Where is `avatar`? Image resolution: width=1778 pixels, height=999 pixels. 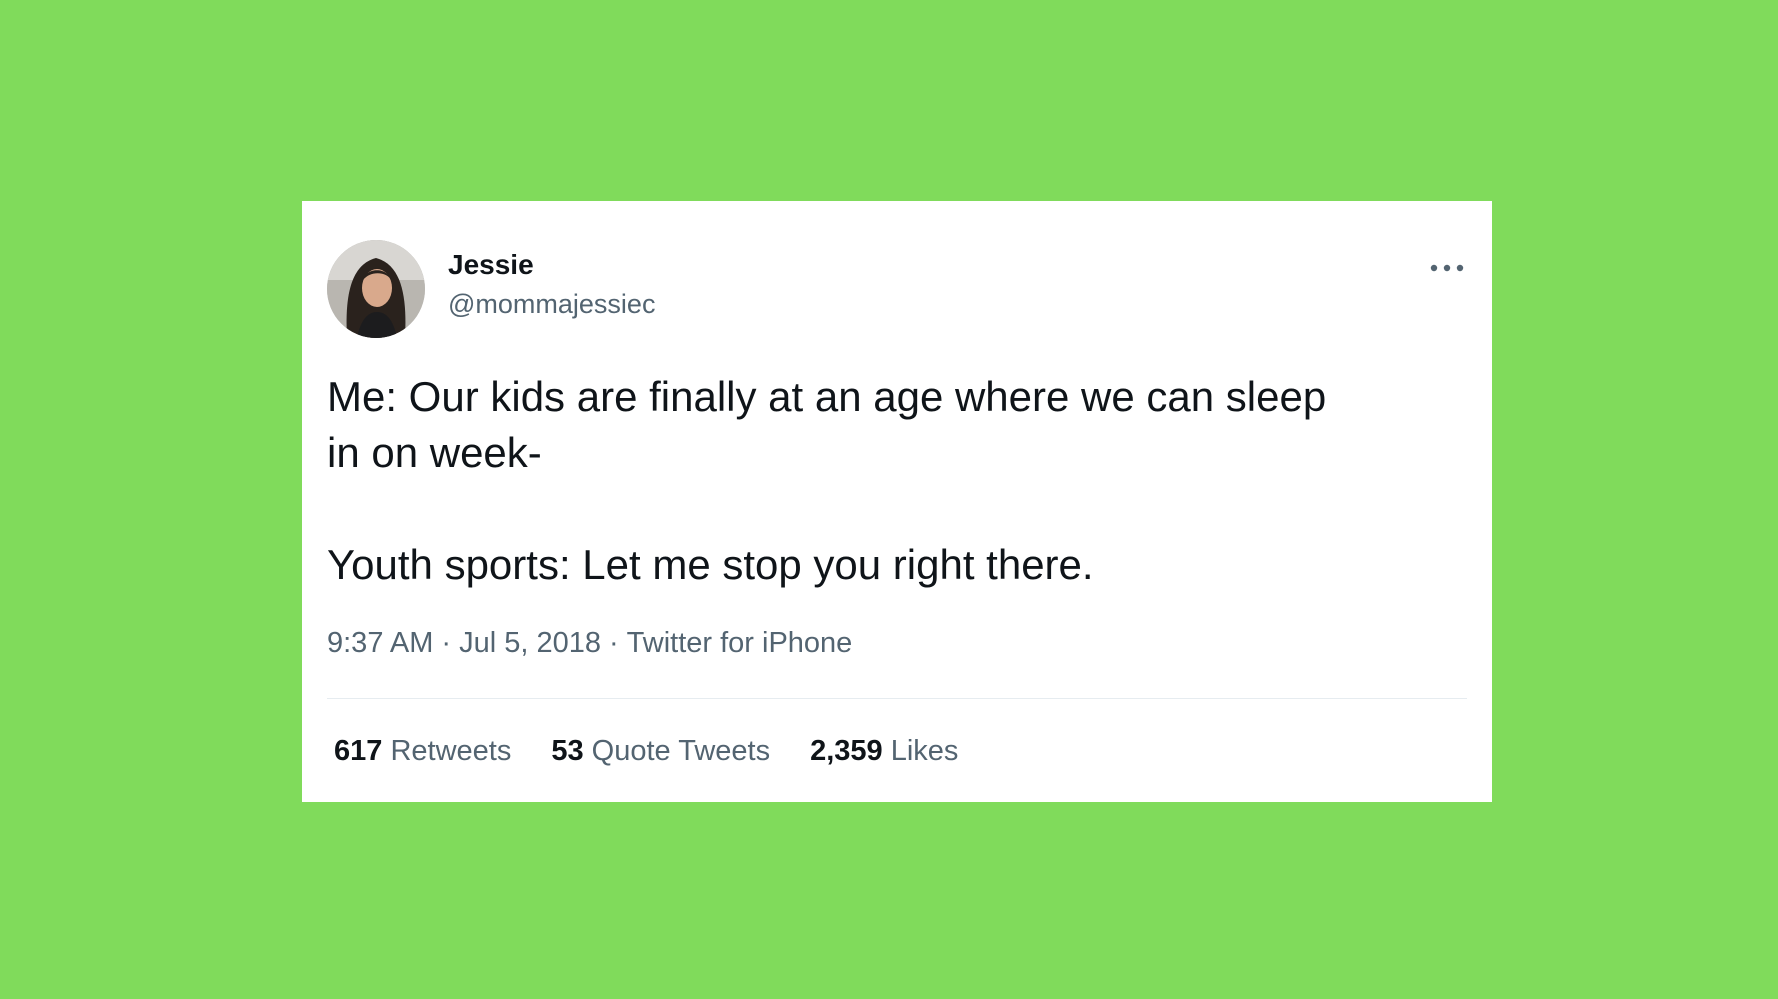 avatar is located at coordinates (376, 289).